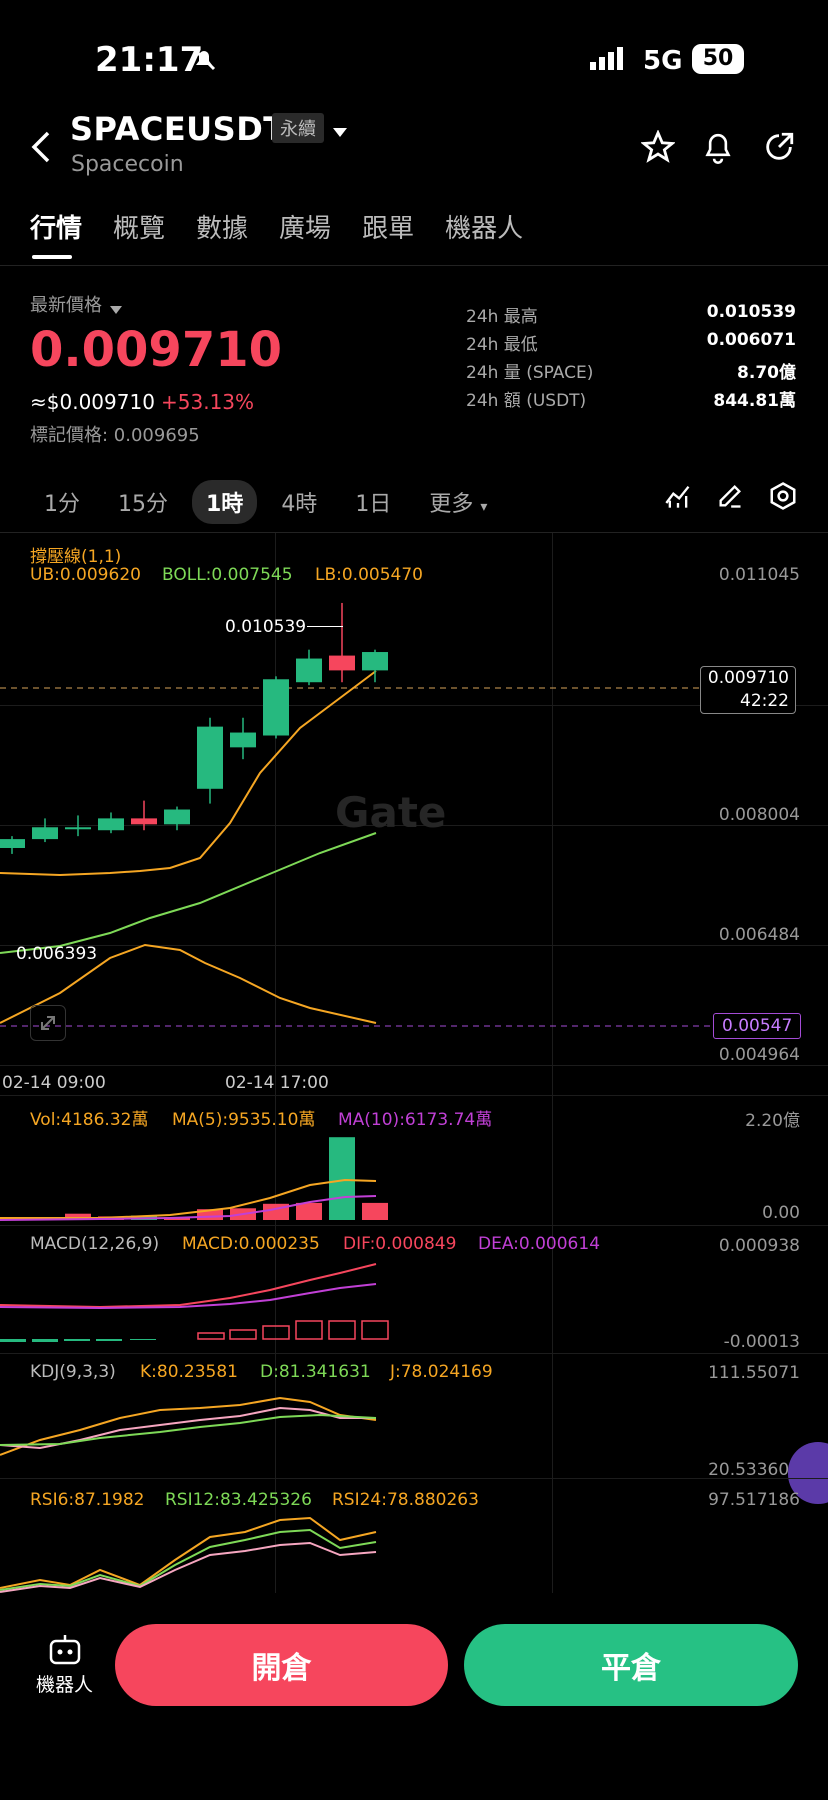 This screenshot has width=828, height=1800. What do you see at coordinates (631, 342) in the screenshot?
I see `stat-24h-low: 24h 最低 0.006071` at bounding box center [631, 342].